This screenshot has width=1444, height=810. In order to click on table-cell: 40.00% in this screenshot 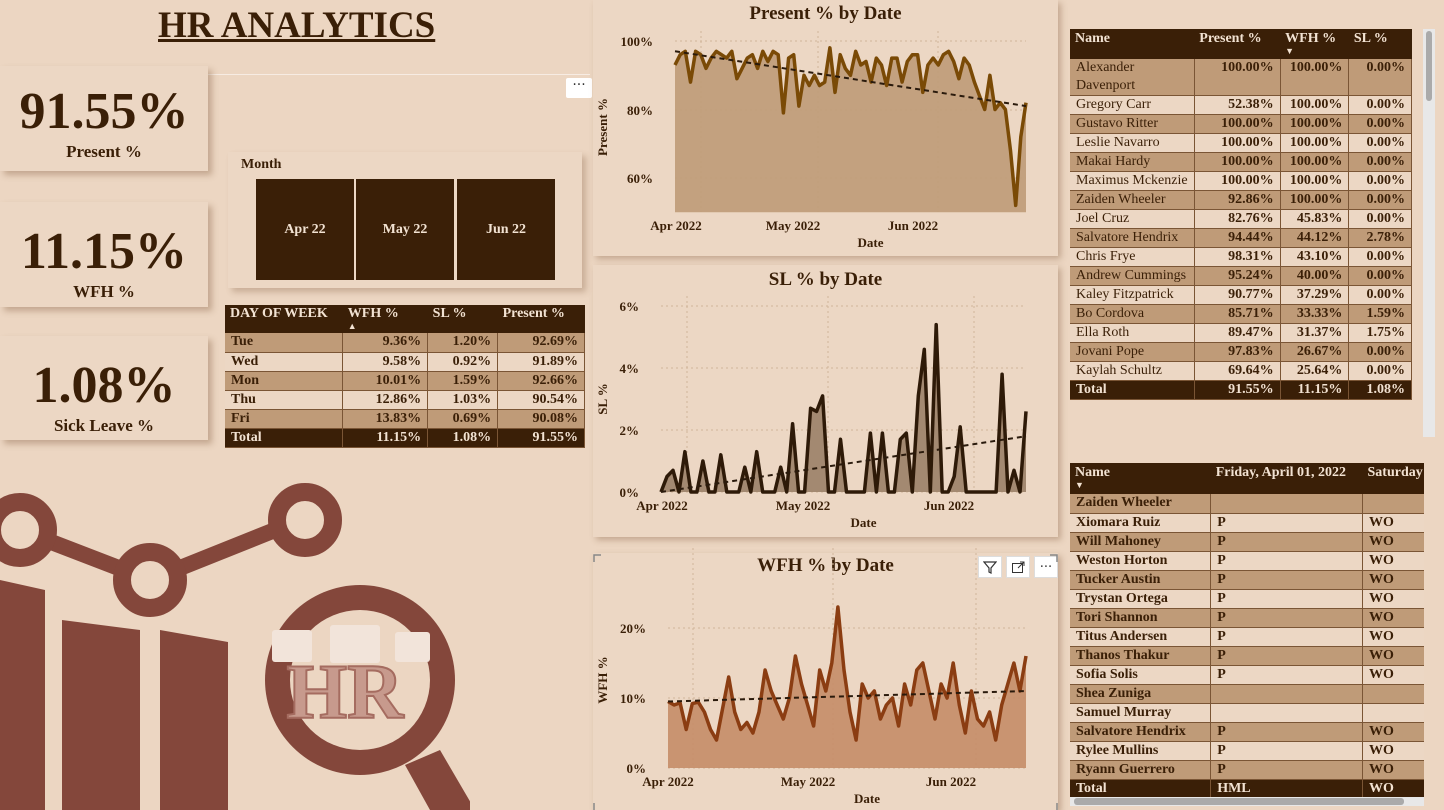, I will do `click(1315, 276)`.